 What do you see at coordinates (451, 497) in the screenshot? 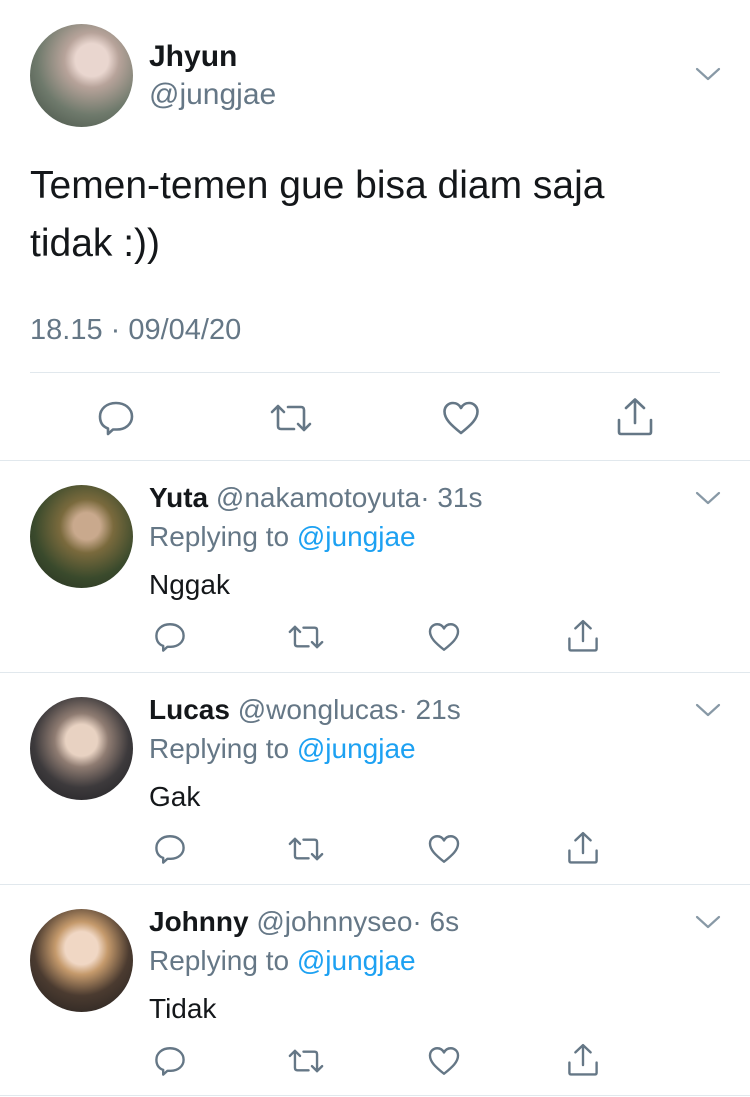
I see `reply-time: · 31s` at bounding box center [451, 497].